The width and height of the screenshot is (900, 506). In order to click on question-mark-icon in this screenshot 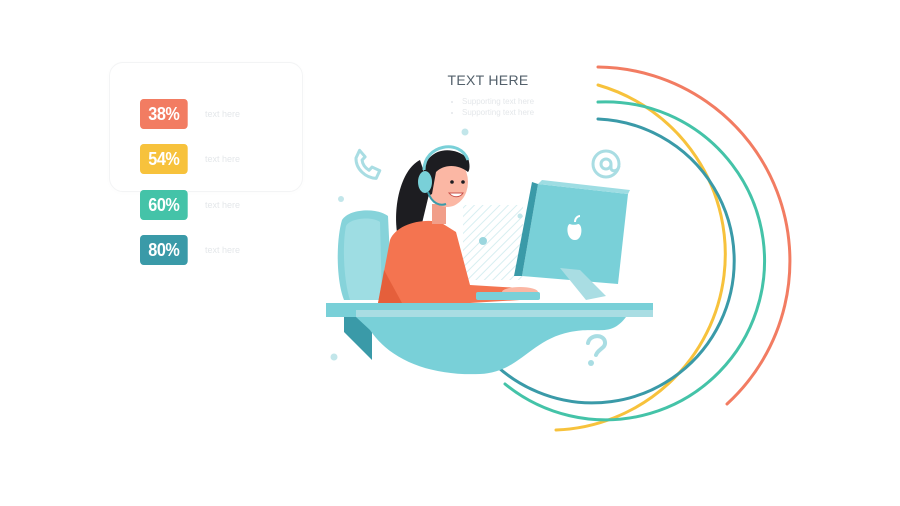, I will do `click(597, 350)`.